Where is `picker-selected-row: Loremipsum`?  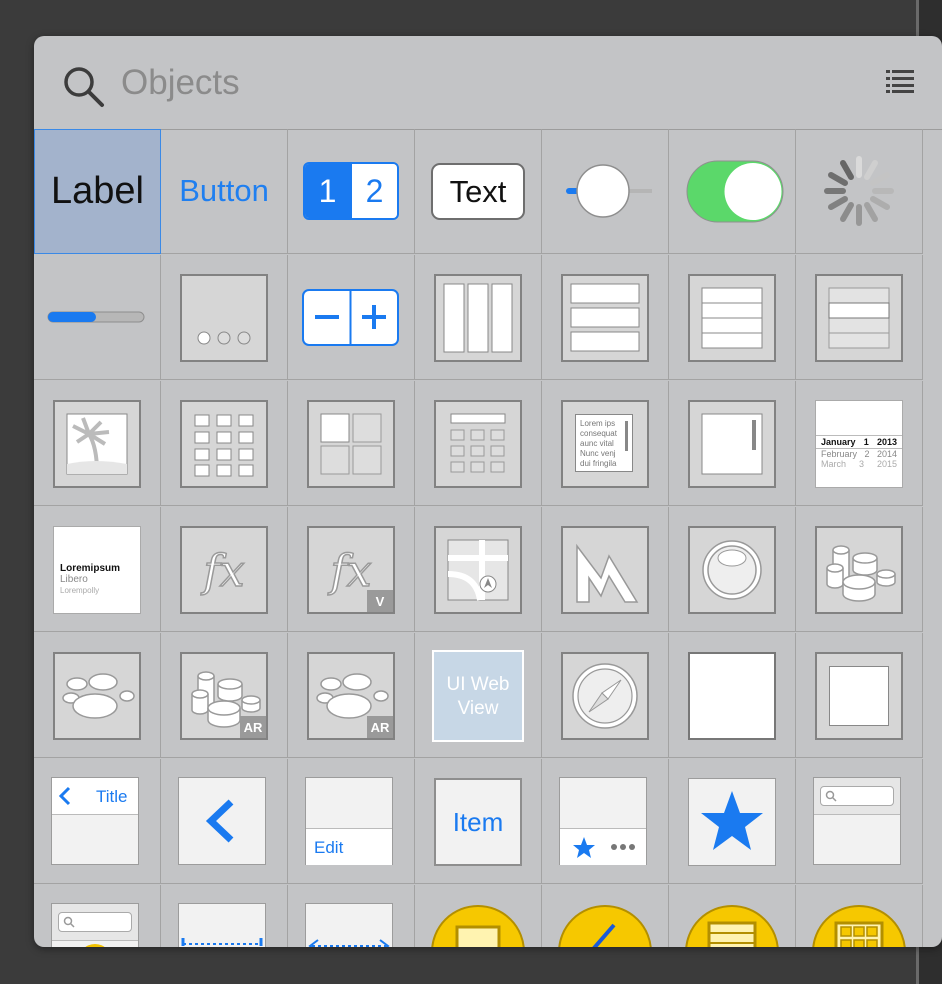
picker-selected-row: Loremipsum is located at coordinates (90, 568).